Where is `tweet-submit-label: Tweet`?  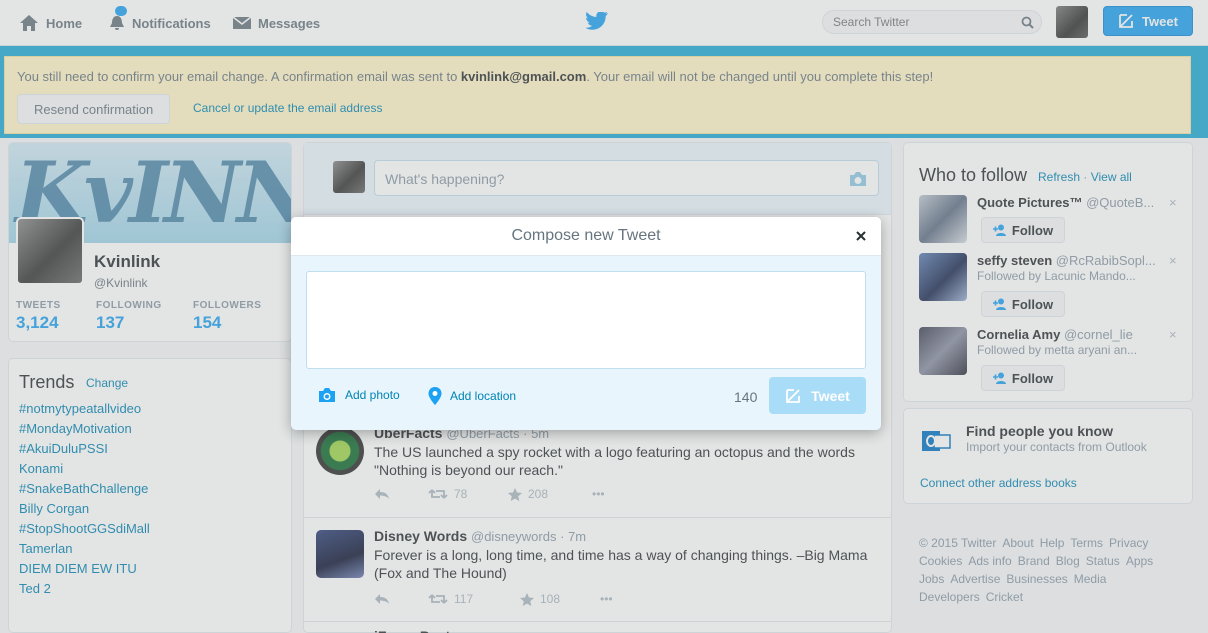
tweet-submit-label: Tweet is located at coordinates (830, 395).